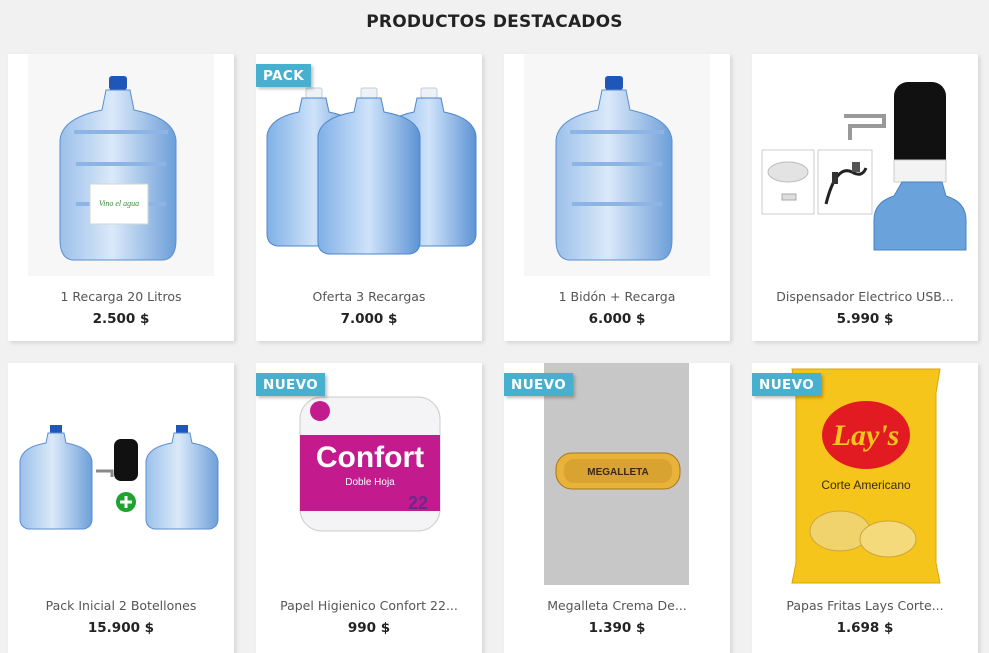  I want to click on product-image: Confort Doble Hoja 22 NUEVO, so click(369, 474).